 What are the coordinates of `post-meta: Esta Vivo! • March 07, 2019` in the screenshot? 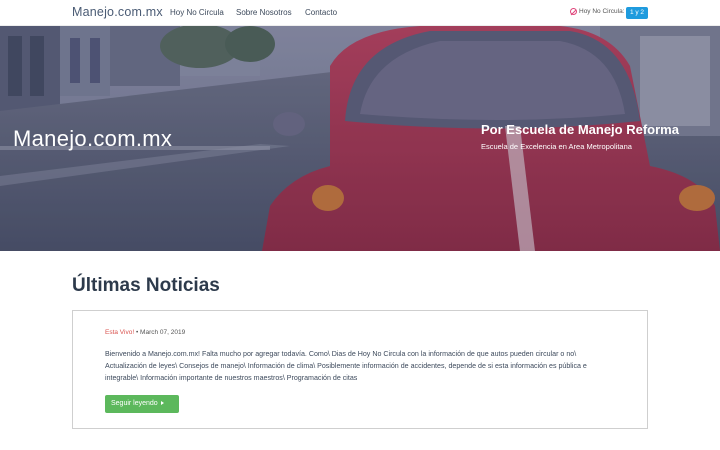 It's located at (145, 332).